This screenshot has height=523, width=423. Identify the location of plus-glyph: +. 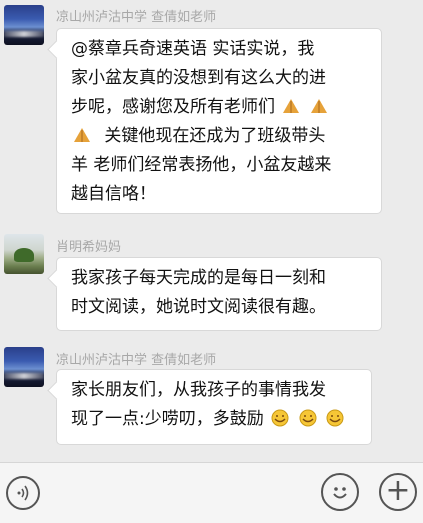
(398, 490).